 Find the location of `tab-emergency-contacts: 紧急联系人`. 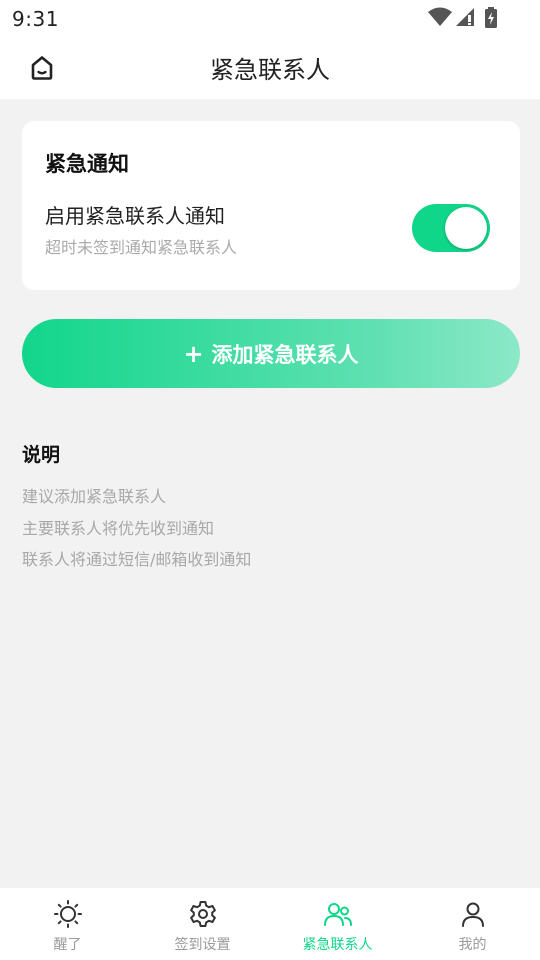

tab-emergency-contacts: 紧急联系人 is located at coordinates (337, 924).